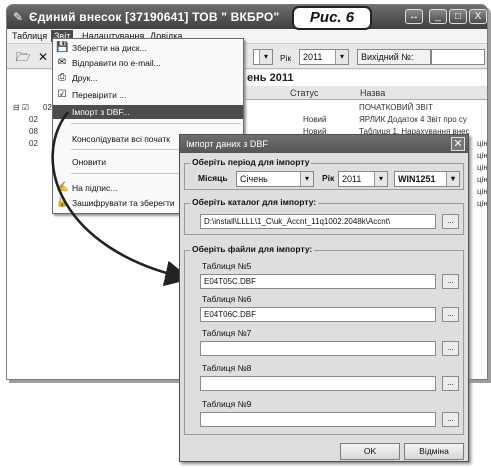 This screenshot has width=491, height=468. I want to click on outgoing-number-input, so click(458, 57).